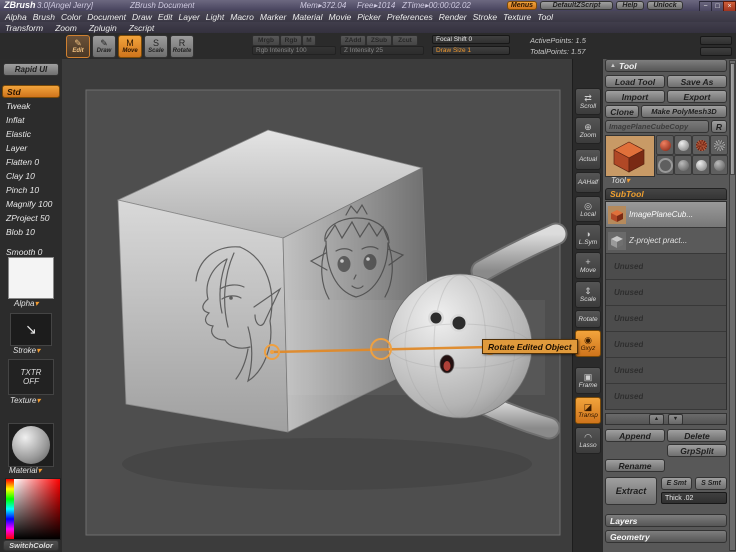  What do you see at coordinates (635, 465) in the screenshot?
I see `rename-button: Rename` at bounding box center [635, 465].